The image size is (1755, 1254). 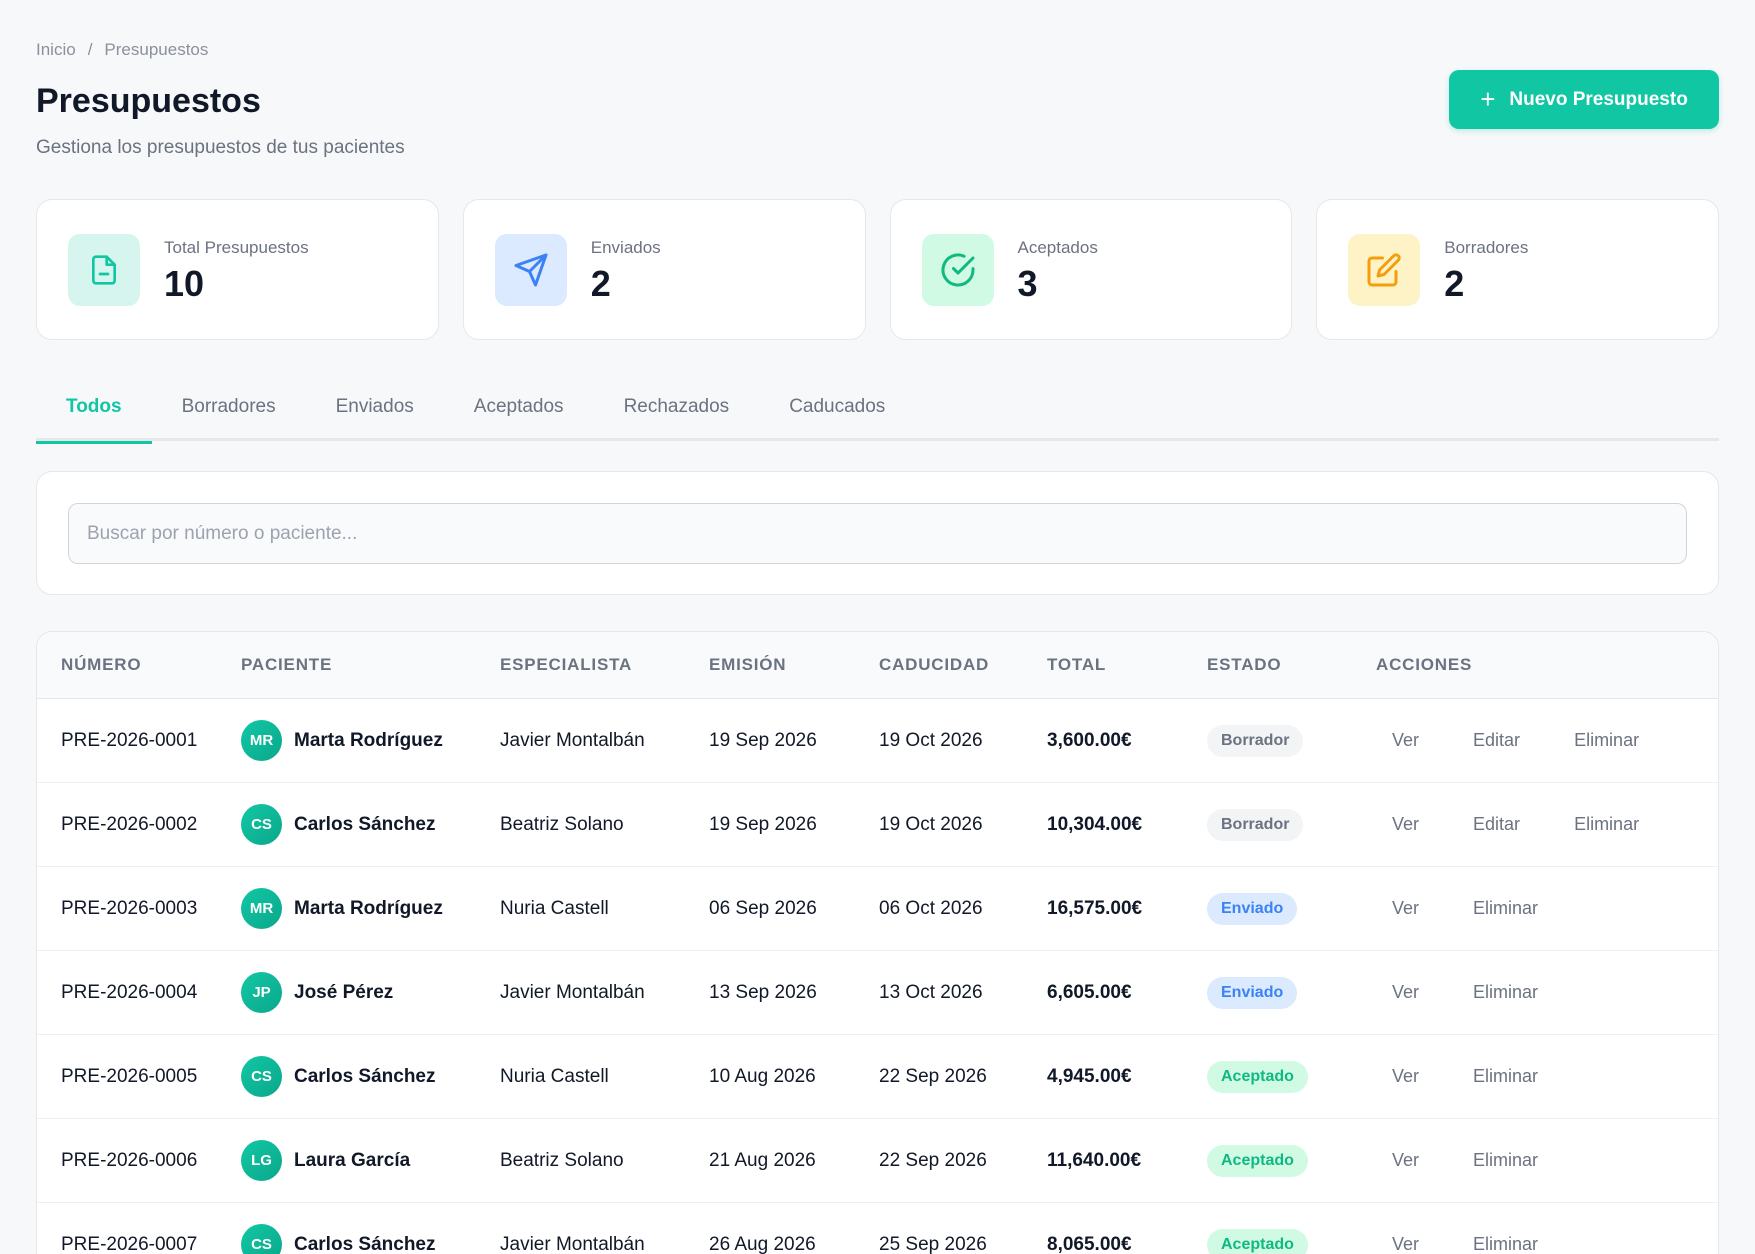 I want to click on search-input, so click(x=877, y=533).